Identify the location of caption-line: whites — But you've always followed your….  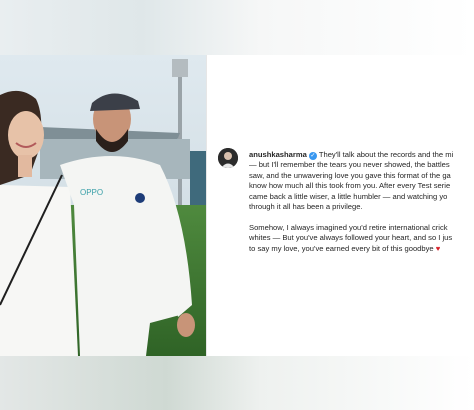
(351, 238).